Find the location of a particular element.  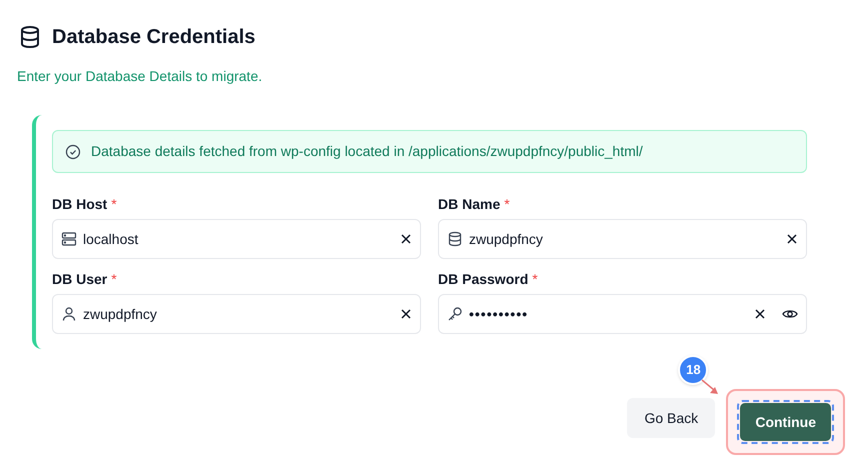

field-value: localhost is located at coordinates (111, 239).